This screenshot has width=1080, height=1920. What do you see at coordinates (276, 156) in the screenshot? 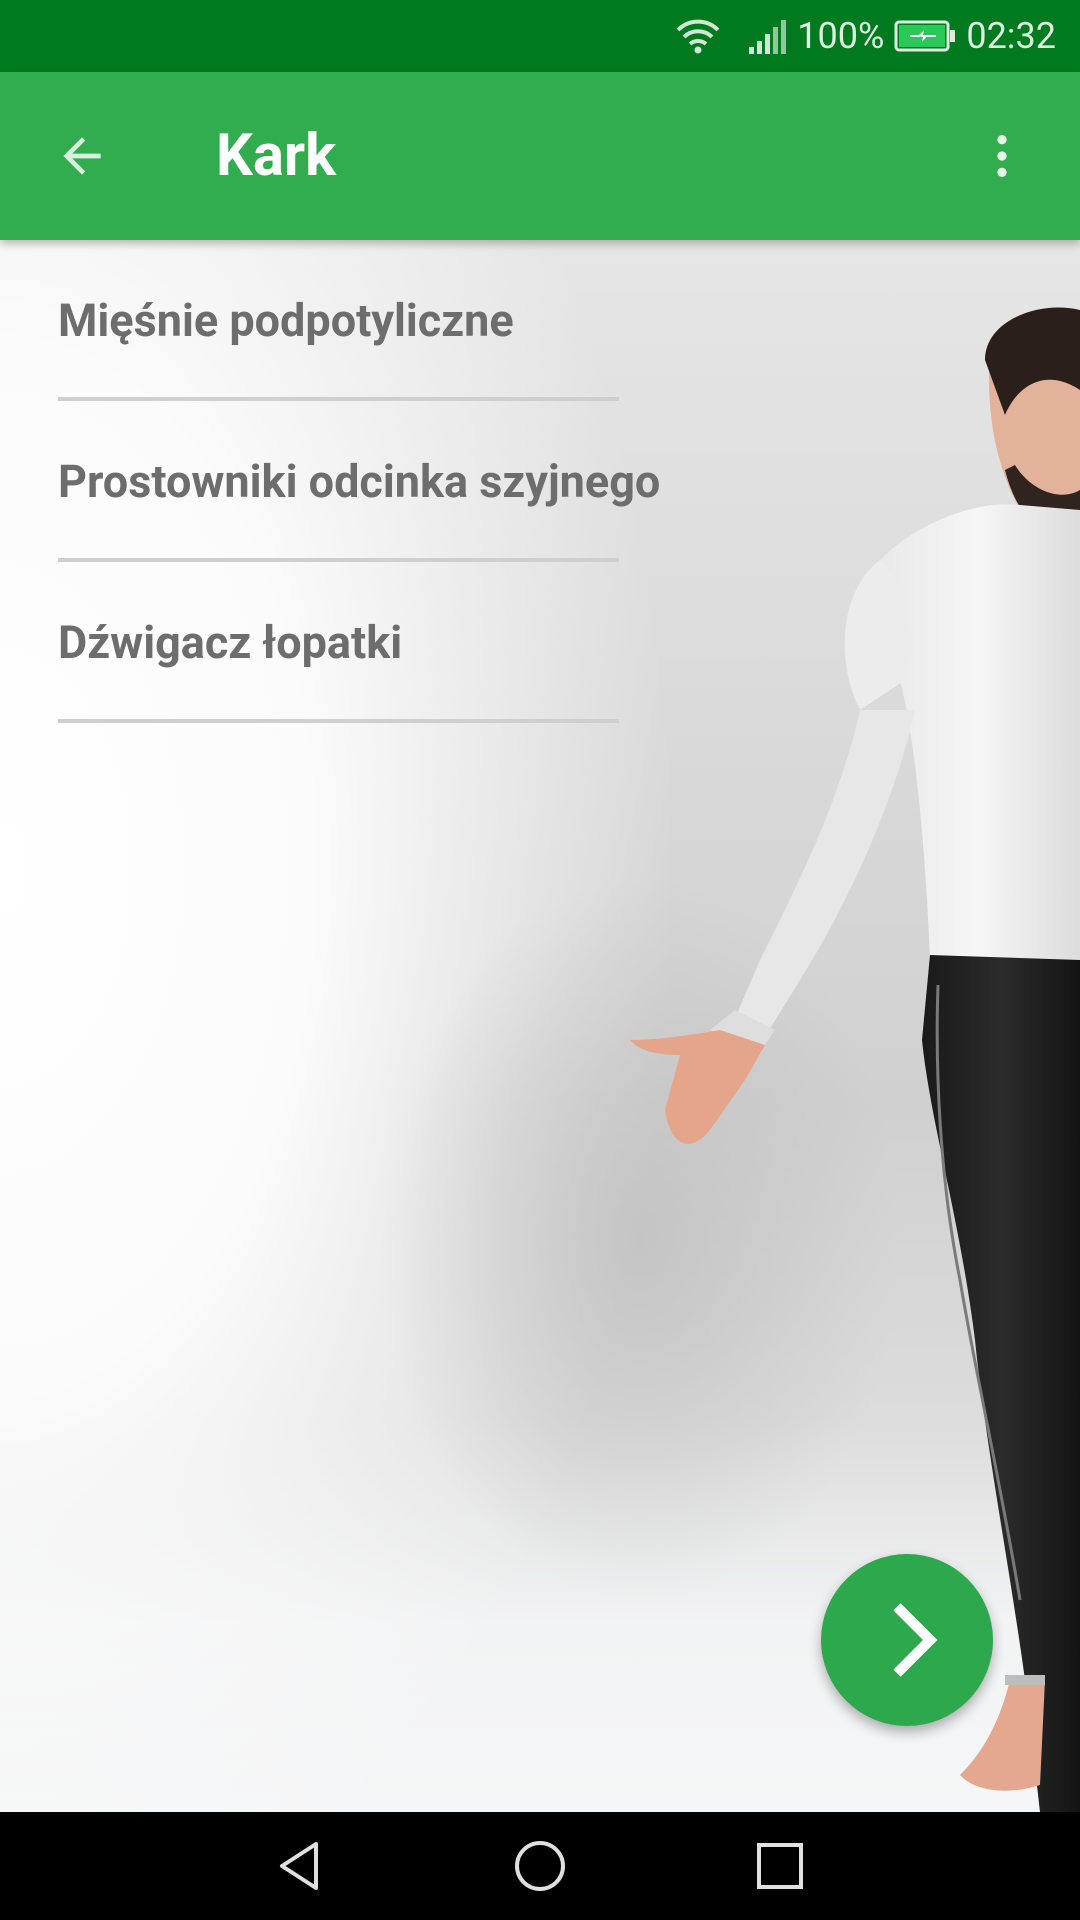
I see `page-title: Kark` at bounding box center [276, 156].